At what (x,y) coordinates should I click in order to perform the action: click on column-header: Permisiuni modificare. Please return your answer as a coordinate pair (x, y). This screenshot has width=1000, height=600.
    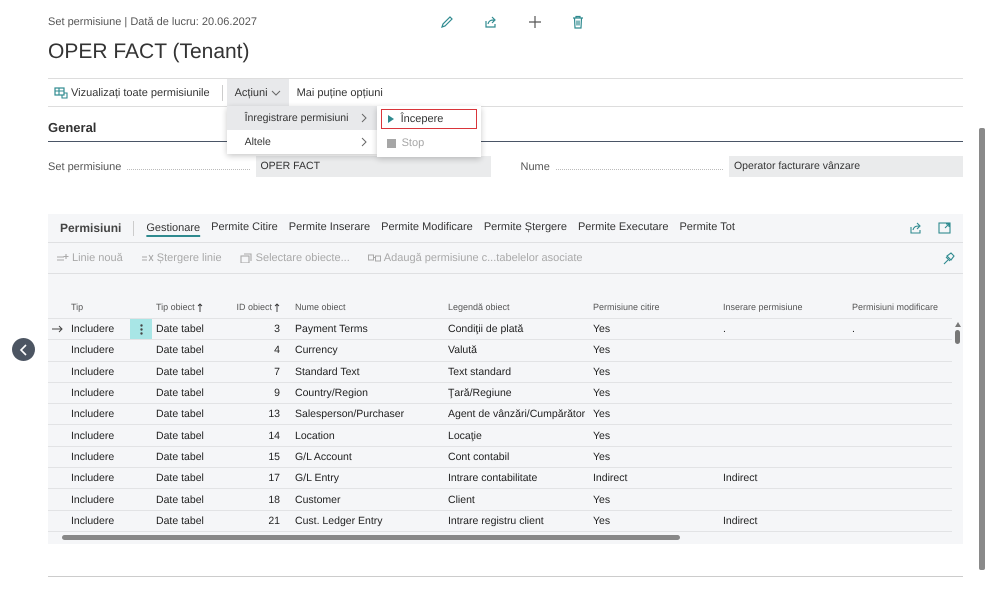
    Looking at the image, I should click on (895, 307).